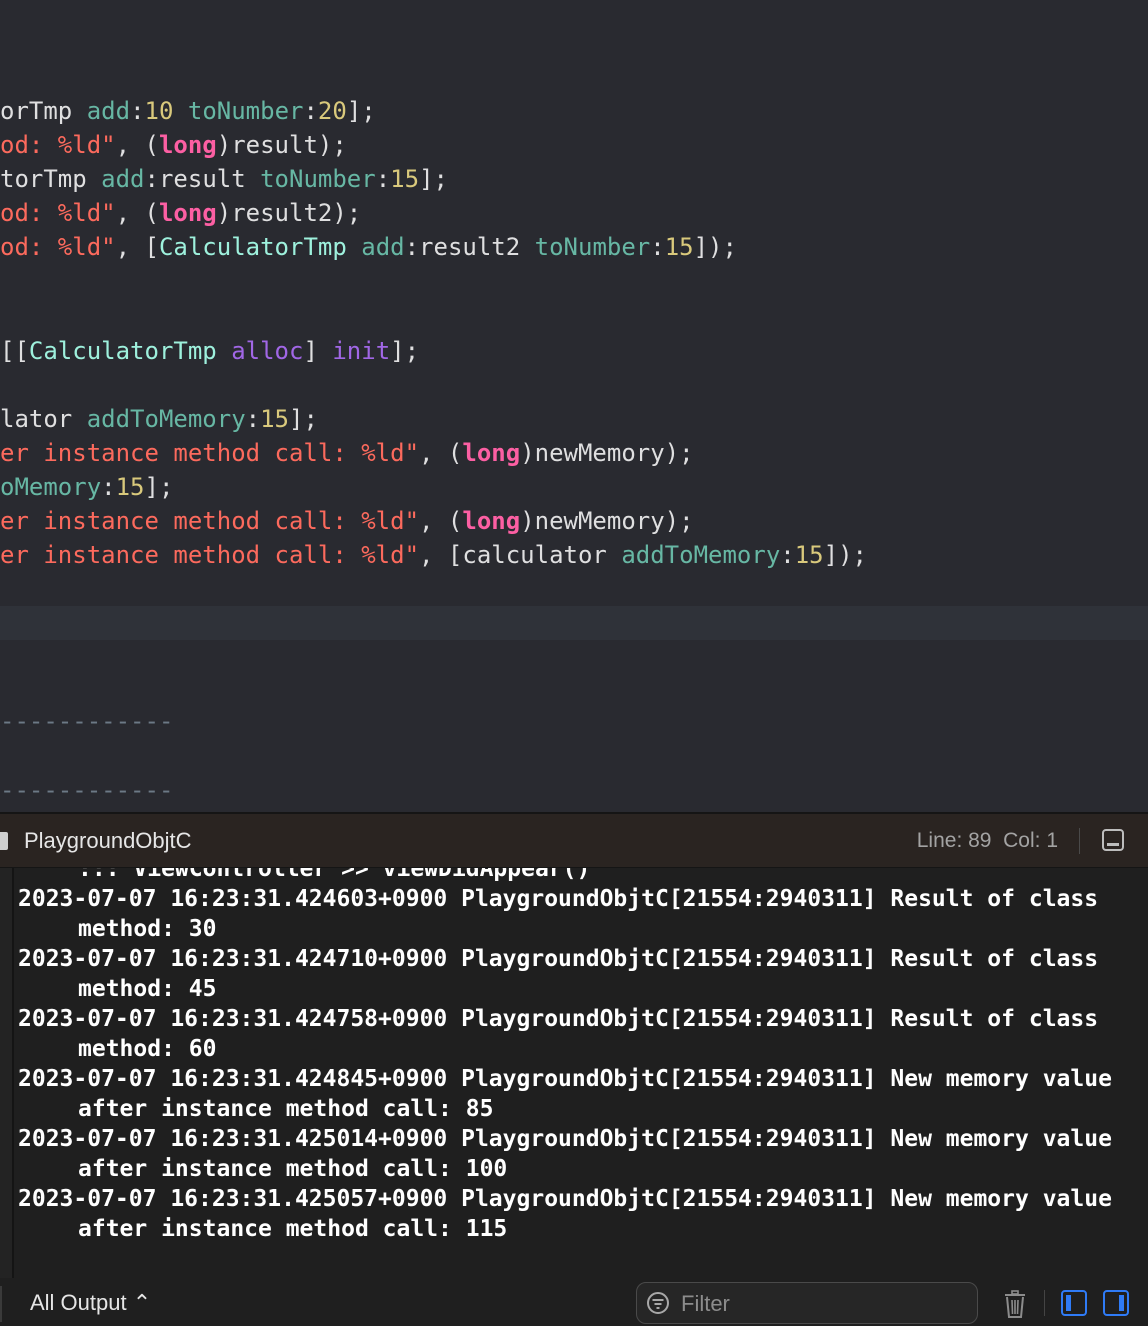 The width and height of the screenshot is (1148, 1326). I want to click on code-line: [[CalculatorTmp alloc] init];, so click(209, 351).